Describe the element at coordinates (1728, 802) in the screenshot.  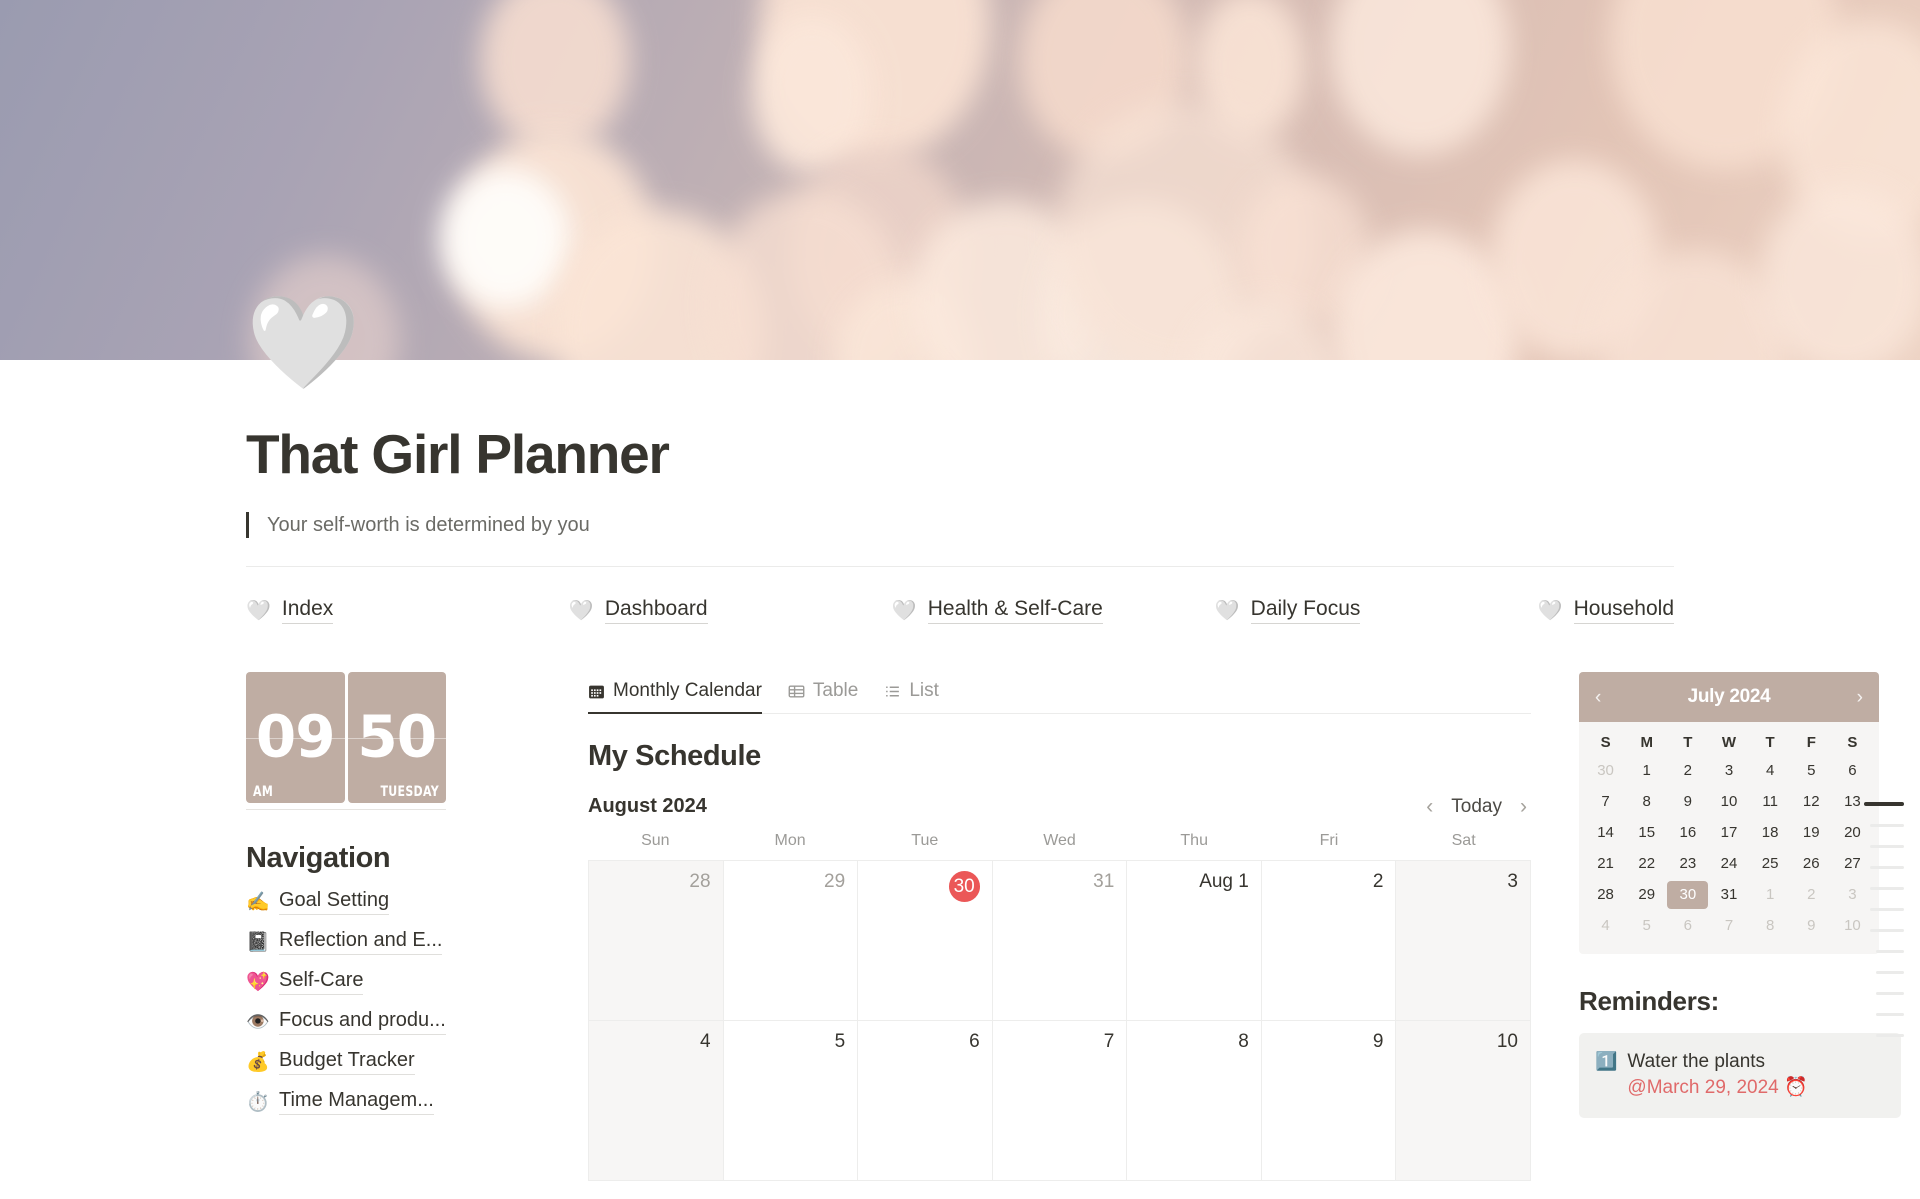
I see `mini-calendar-day: 10` at that location.